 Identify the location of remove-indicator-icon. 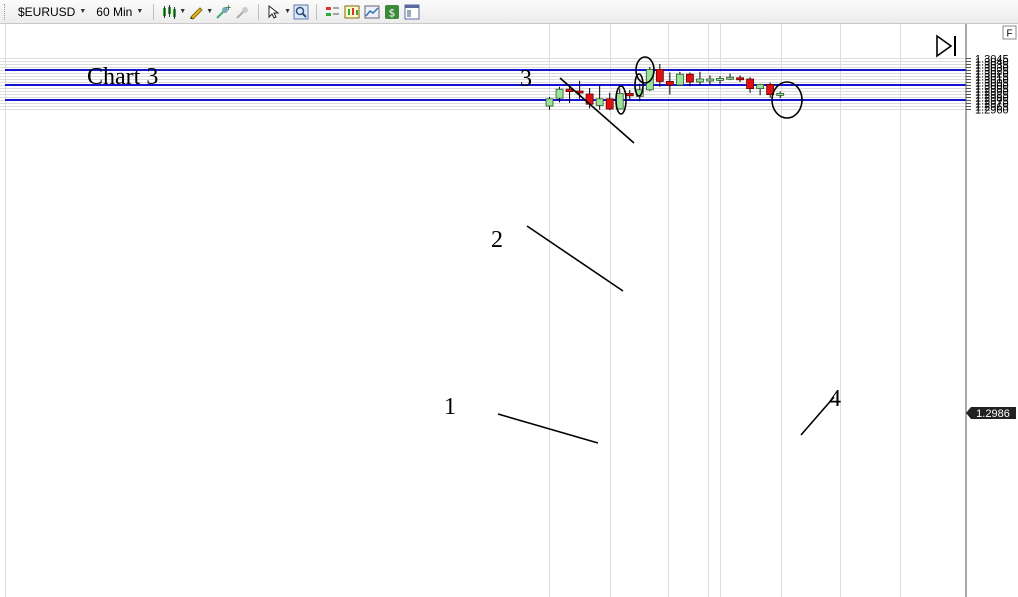
(243, 12).